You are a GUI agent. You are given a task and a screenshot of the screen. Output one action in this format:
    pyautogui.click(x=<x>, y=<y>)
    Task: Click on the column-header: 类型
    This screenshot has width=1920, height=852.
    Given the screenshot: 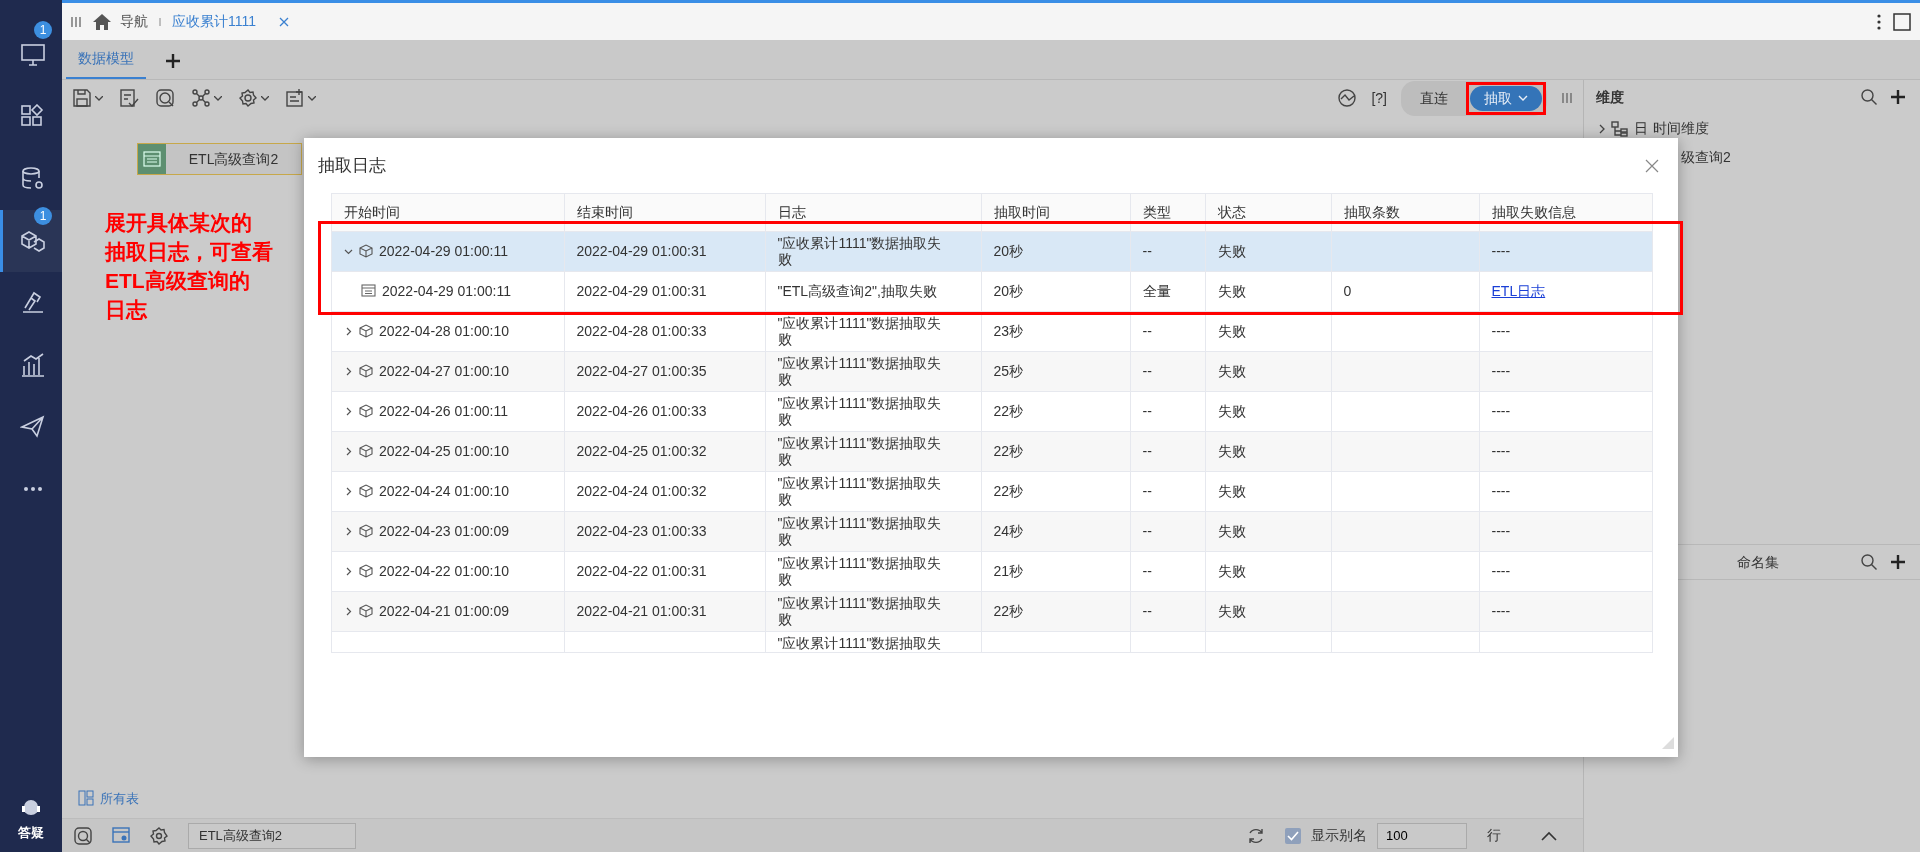 What is the action you would take?
    pyautogui.click(x=1167, y=212)
    